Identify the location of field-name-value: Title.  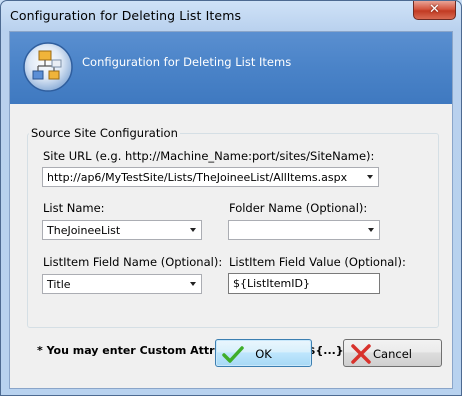
(59, 284).